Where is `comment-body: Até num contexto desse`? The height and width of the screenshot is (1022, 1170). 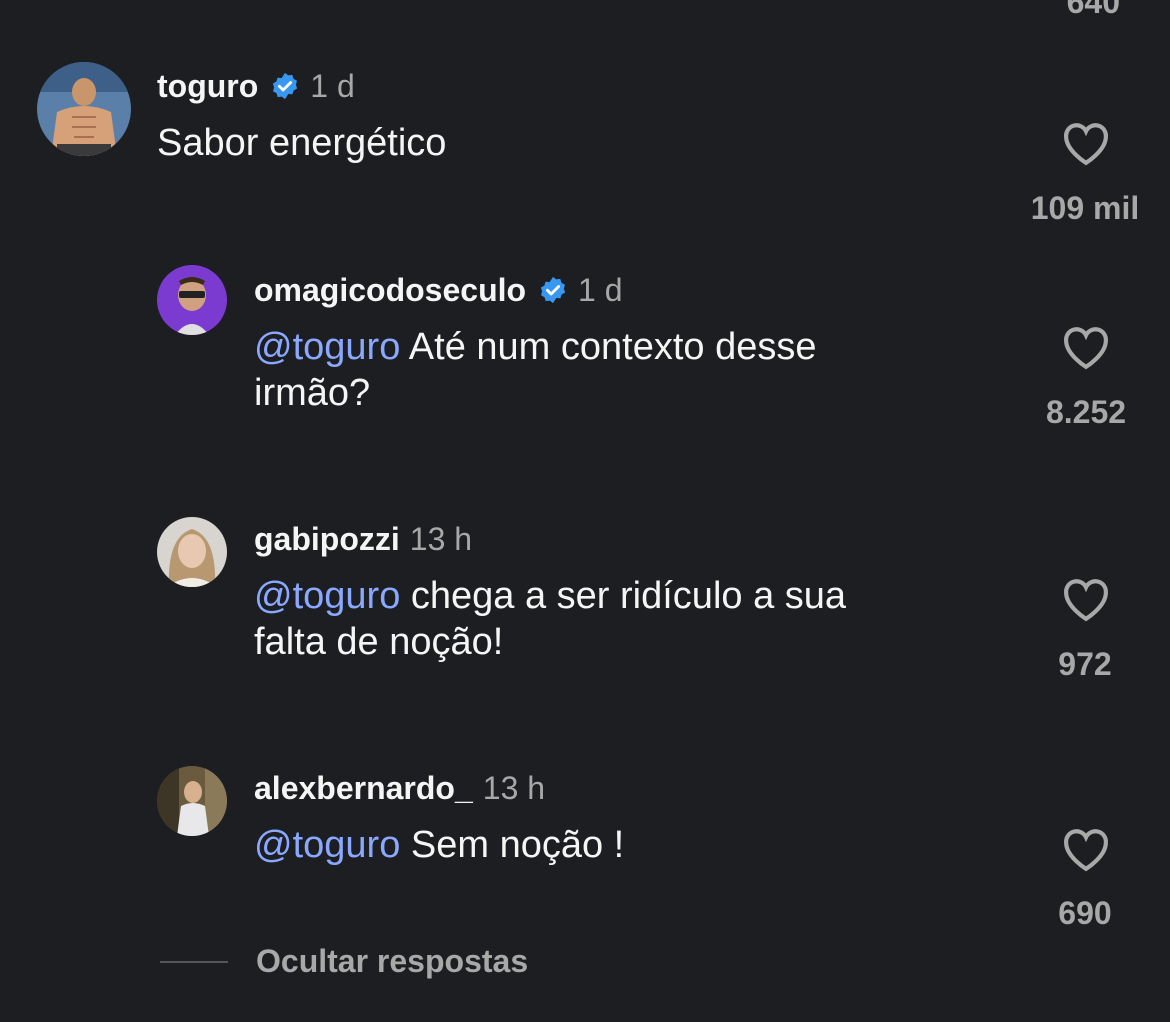
comment-body: Até num contexto desse is located at coordinates (612, 347).